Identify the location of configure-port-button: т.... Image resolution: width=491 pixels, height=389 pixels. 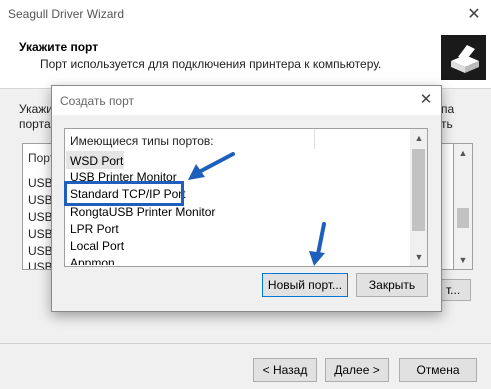
(455, 290).